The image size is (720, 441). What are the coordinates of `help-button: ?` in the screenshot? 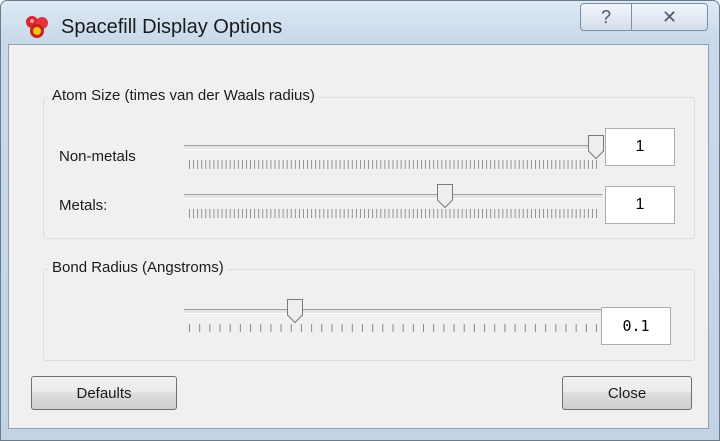 It's located at (606, 17).